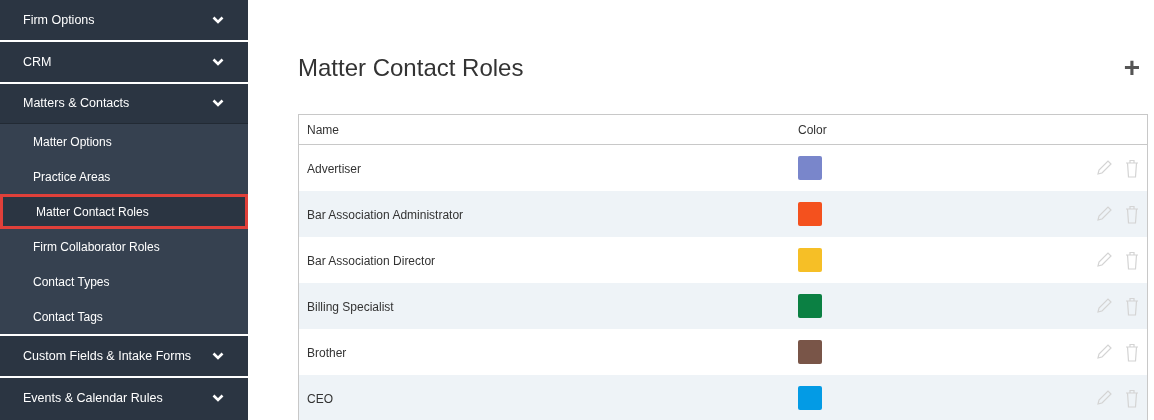  I want to click on role-name: Bar Association Director, so click(371, 261).